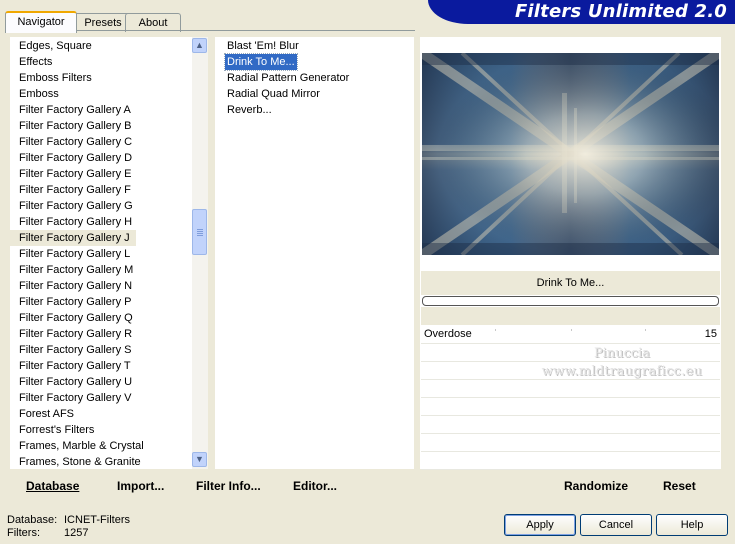  I want to click on toolbar-right: Randomize Reset, so click(571, 486).